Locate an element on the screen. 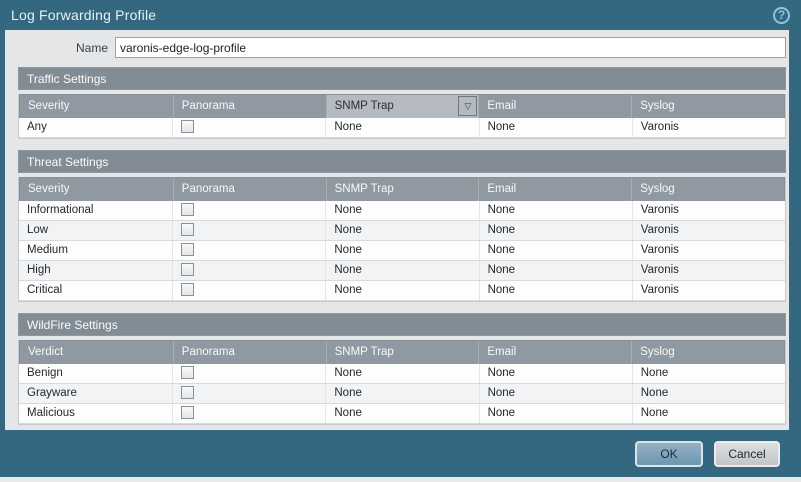 This screenshot has height=482, width=801. table-header-row: Severity Panorama SNMP Trap Email Syslog is located at coordinates (402, 189).